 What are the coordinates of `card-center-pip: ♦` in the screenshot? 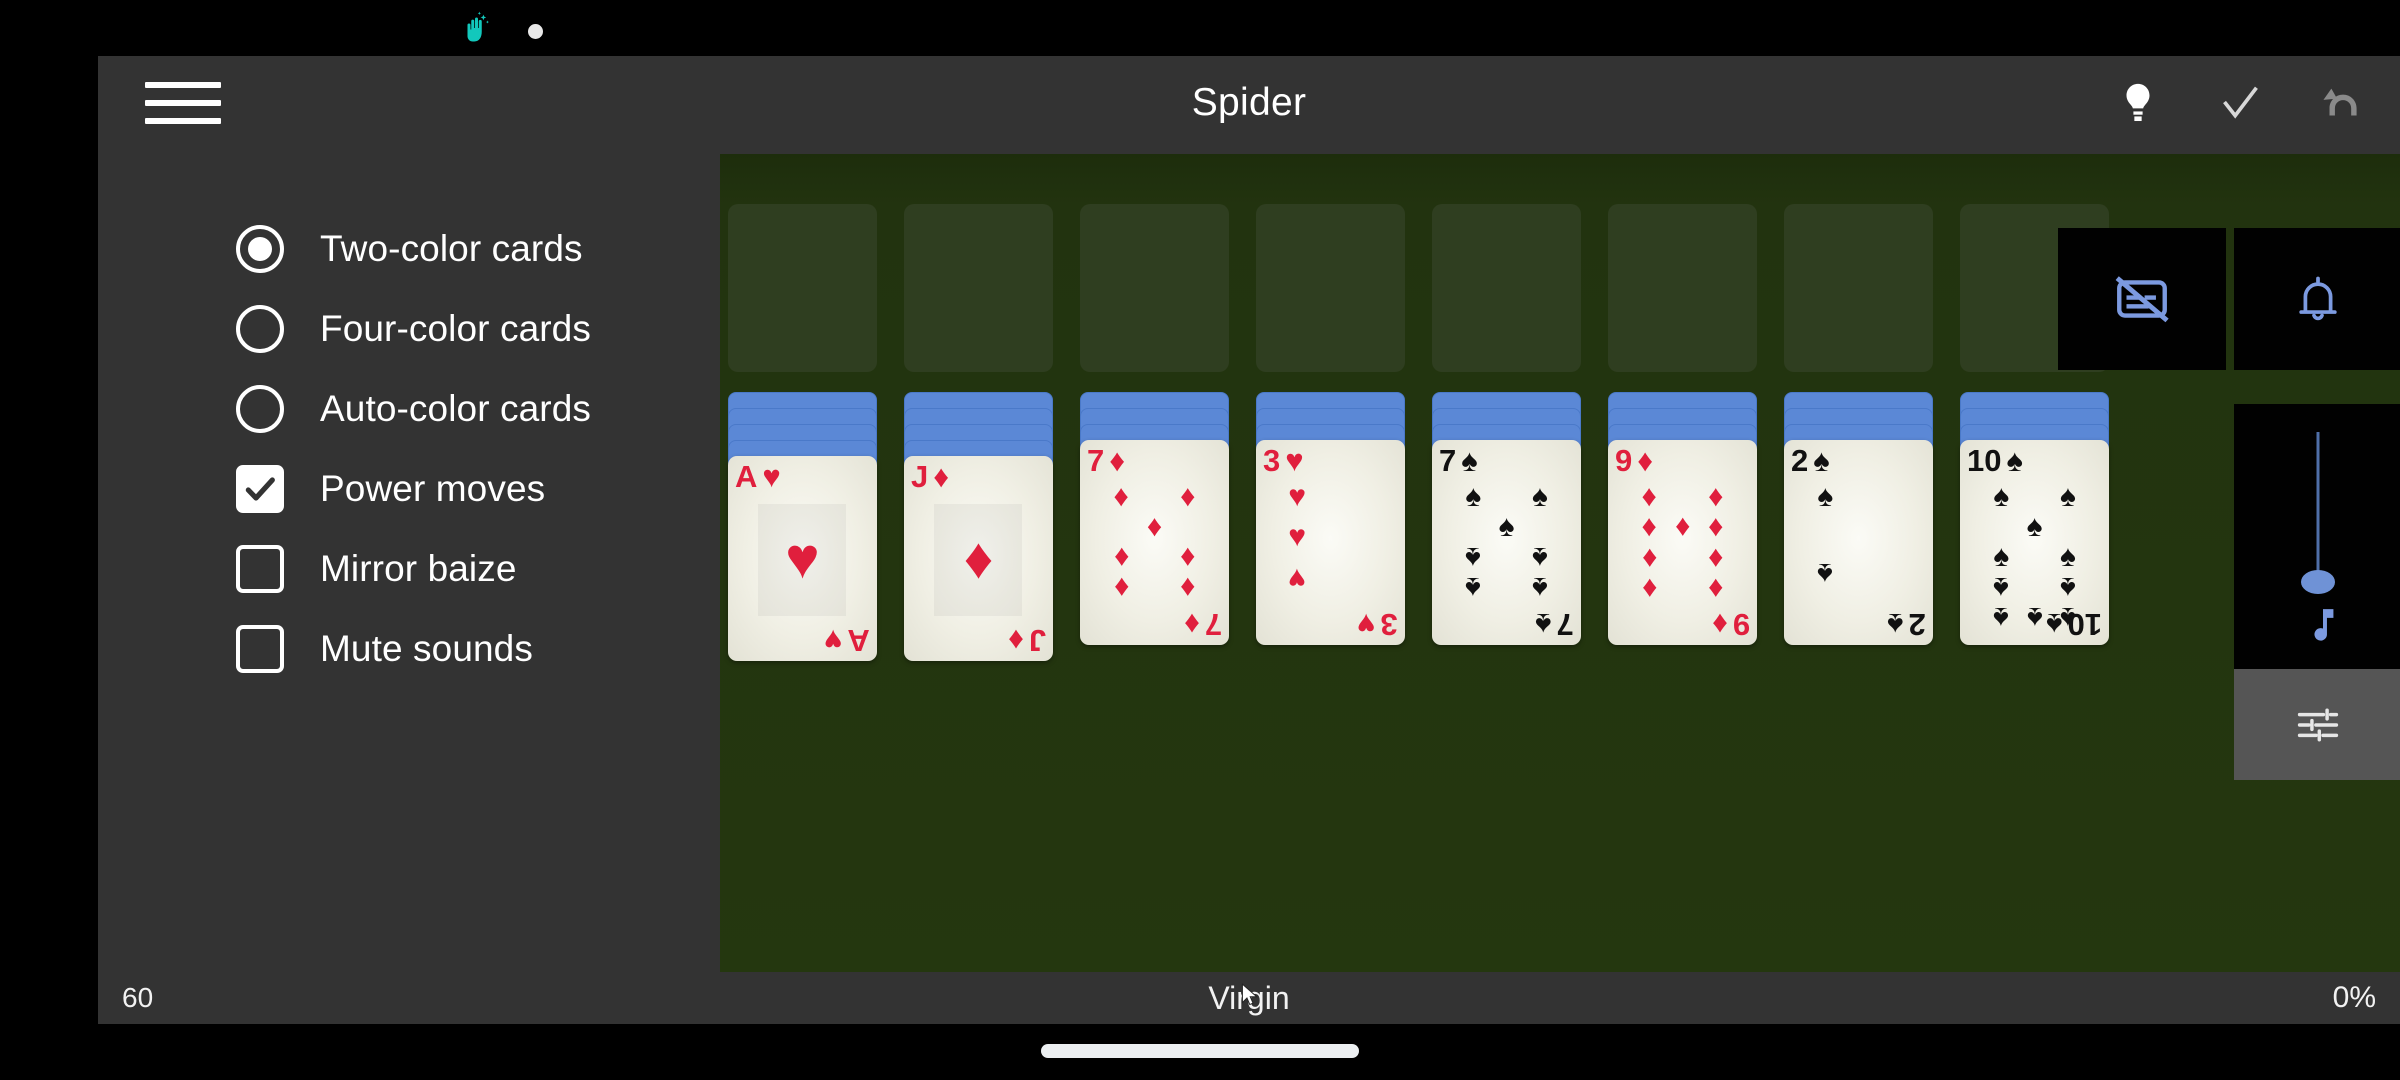 It's located at (978, 558).